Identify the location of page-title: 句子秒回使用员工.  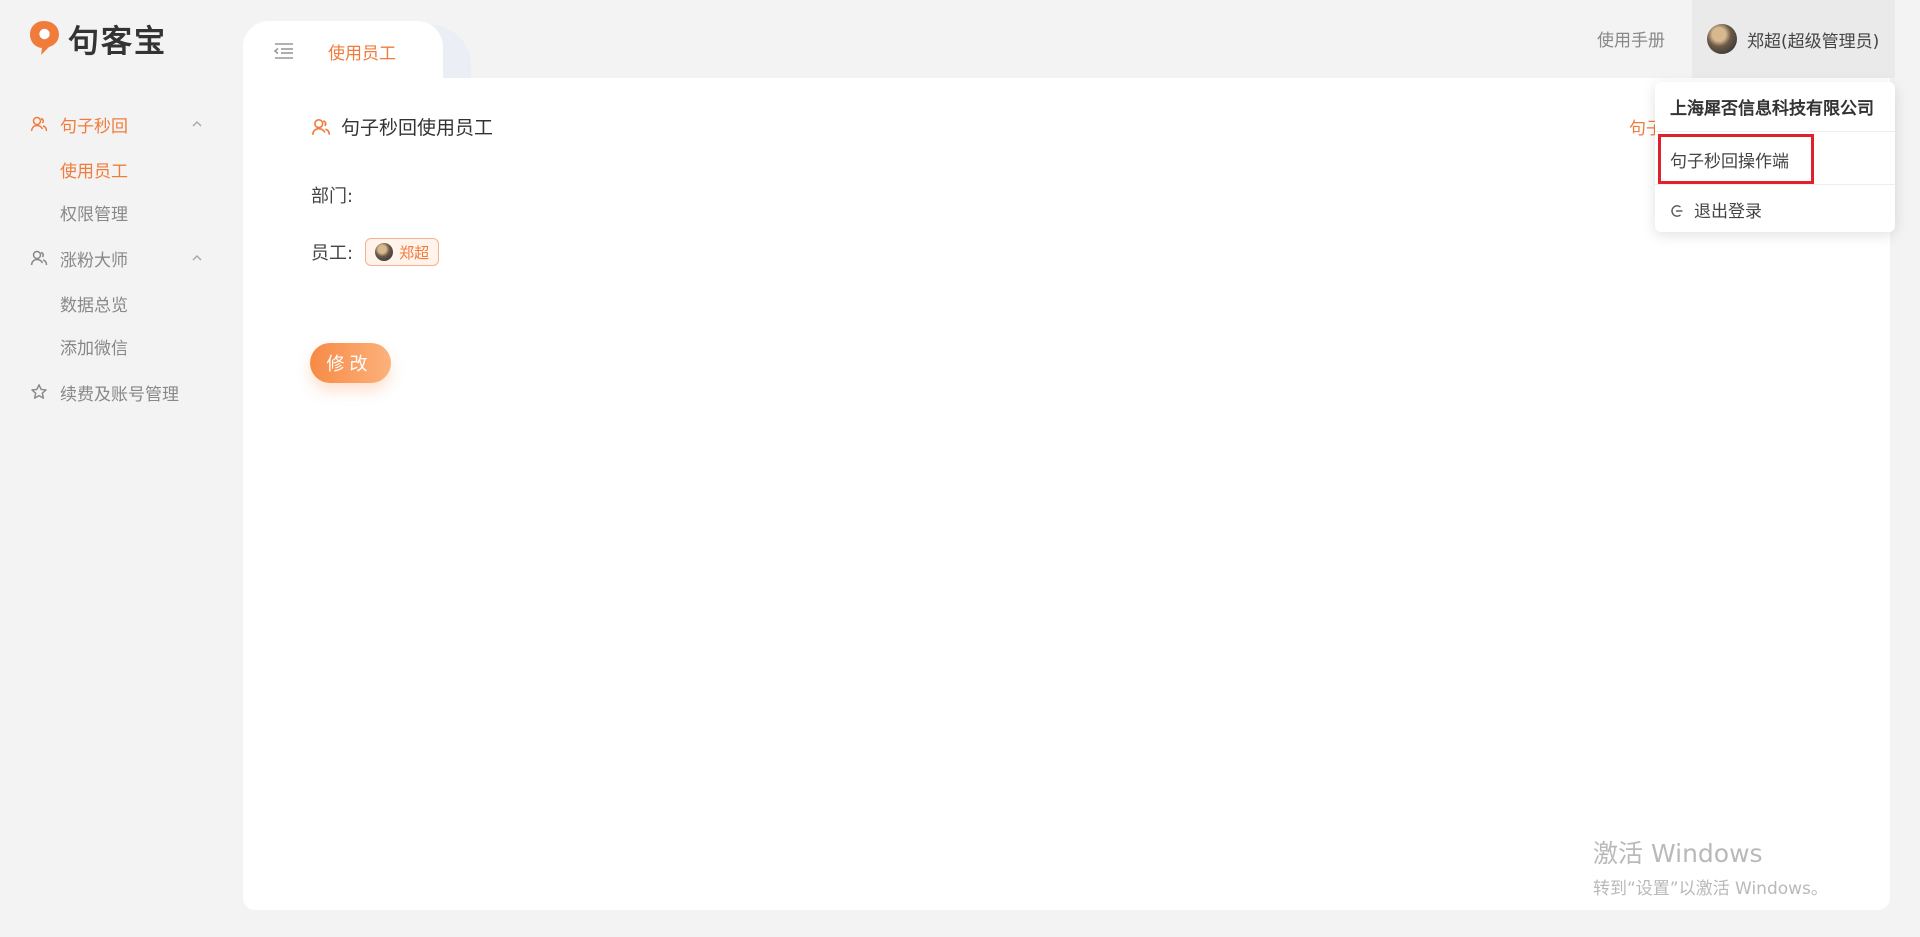
(417, 128).